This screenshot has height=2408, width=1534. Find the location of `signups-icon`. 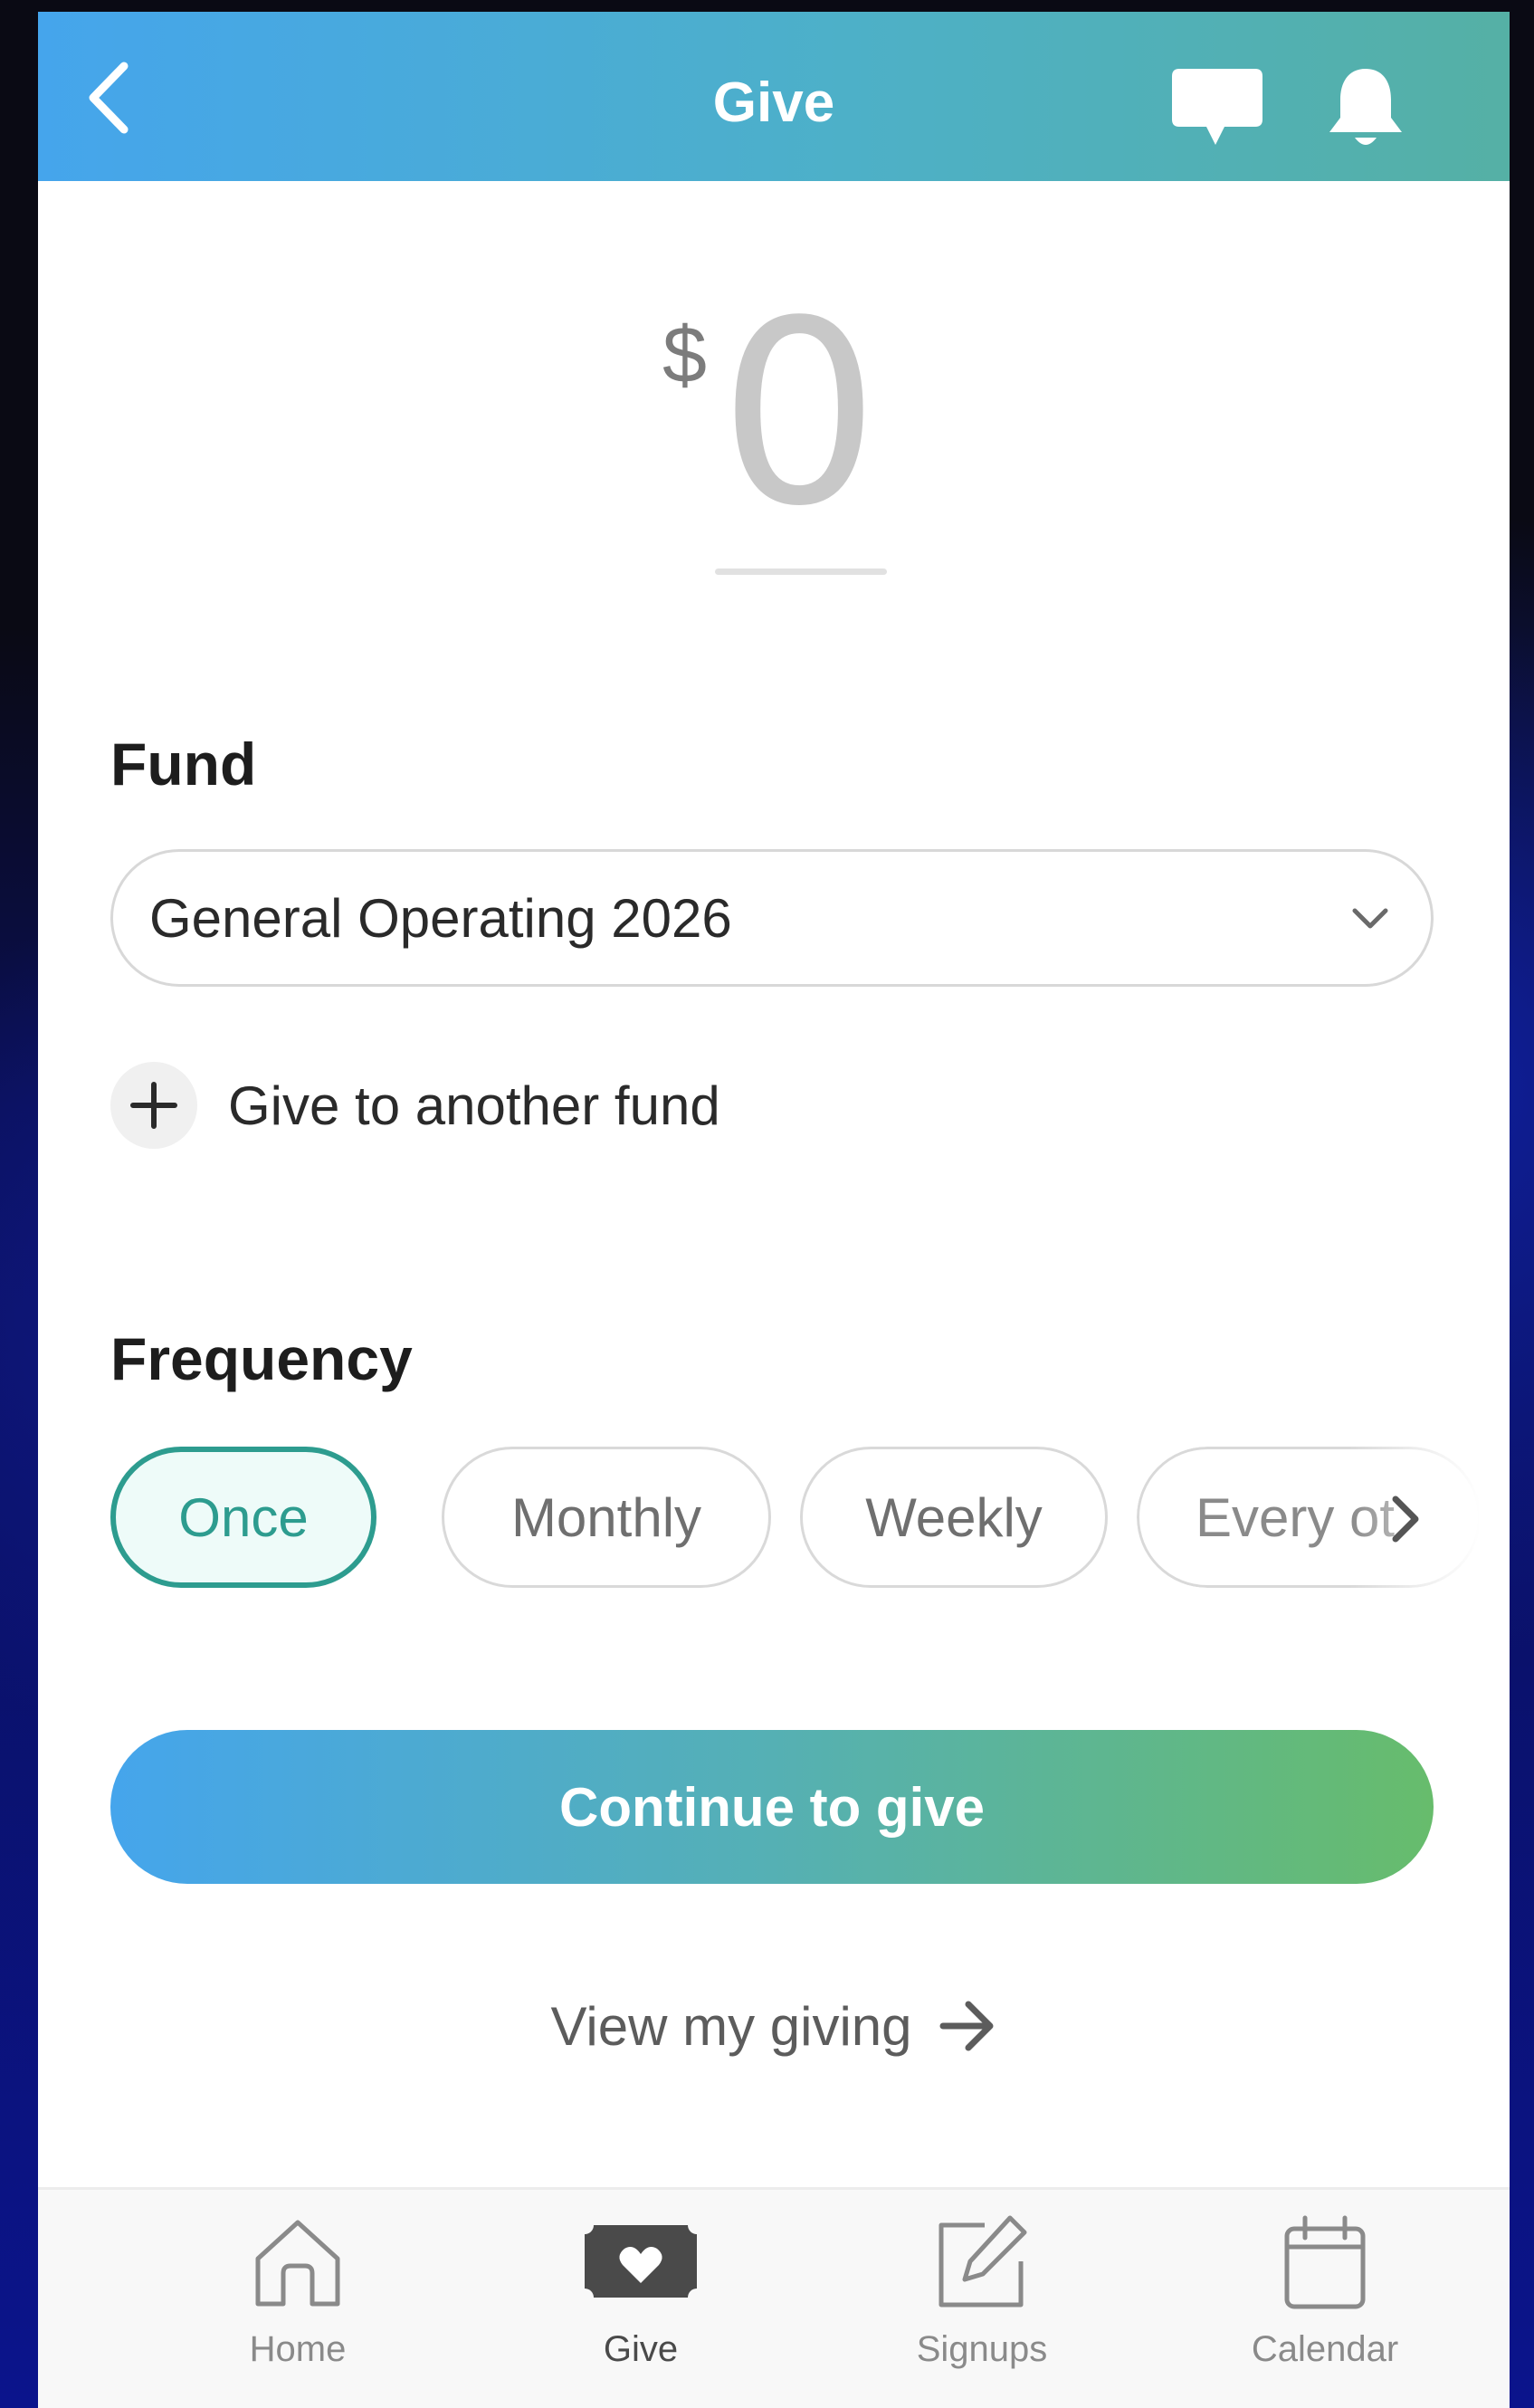

signups-icon is located at coordinates (983, 2261).